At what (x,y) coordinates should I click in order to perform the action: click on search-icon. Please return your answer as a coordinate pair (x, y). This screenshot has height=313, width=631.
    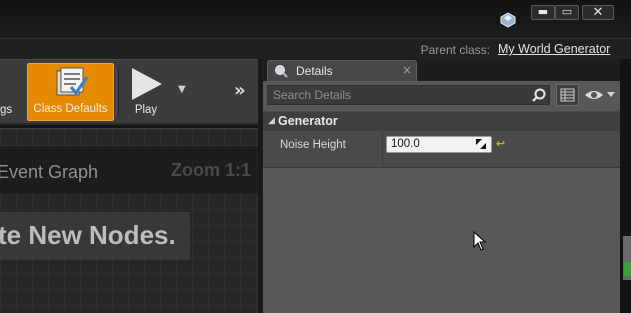
    Looking at the image, I should click on (539, 95).